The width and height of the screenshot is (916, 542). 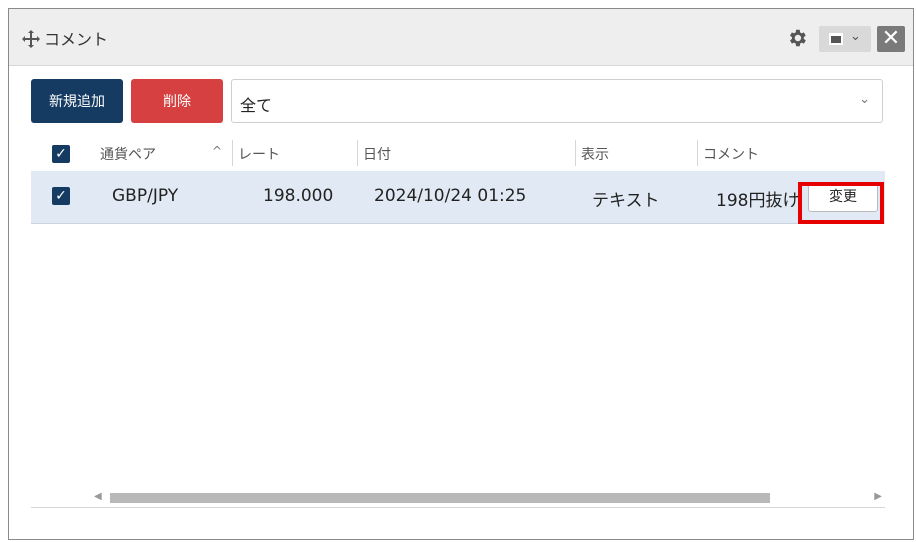 I want to click on divider, so click(x=458, y=507).